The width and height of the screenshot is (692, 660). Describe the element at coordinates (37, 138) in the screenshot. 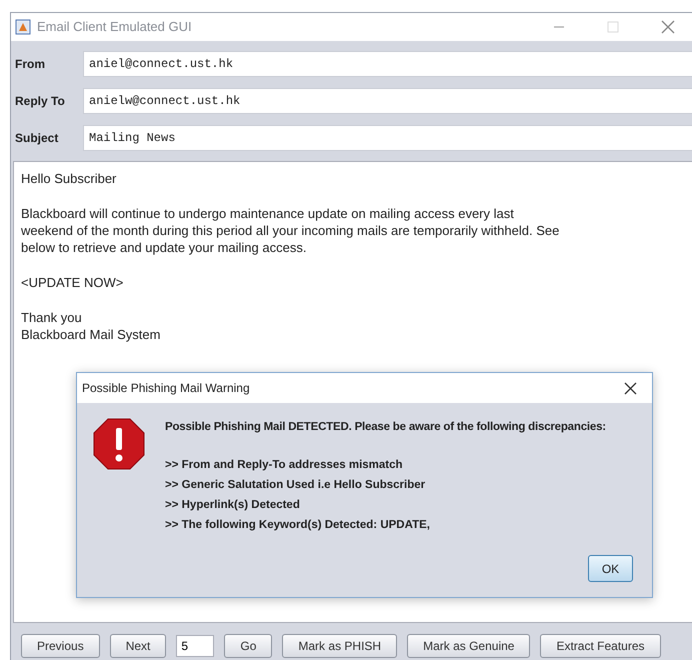

I see `field-label: Subject` at that location.